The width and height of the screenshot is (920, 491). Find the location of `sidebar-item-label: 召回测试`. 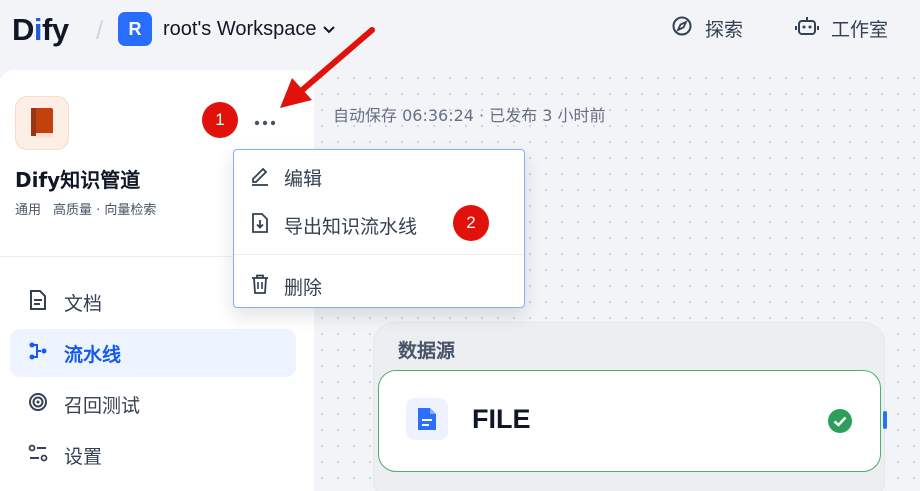

sidebar-item-label: 召回测试 is located at coordinates (102, 405).